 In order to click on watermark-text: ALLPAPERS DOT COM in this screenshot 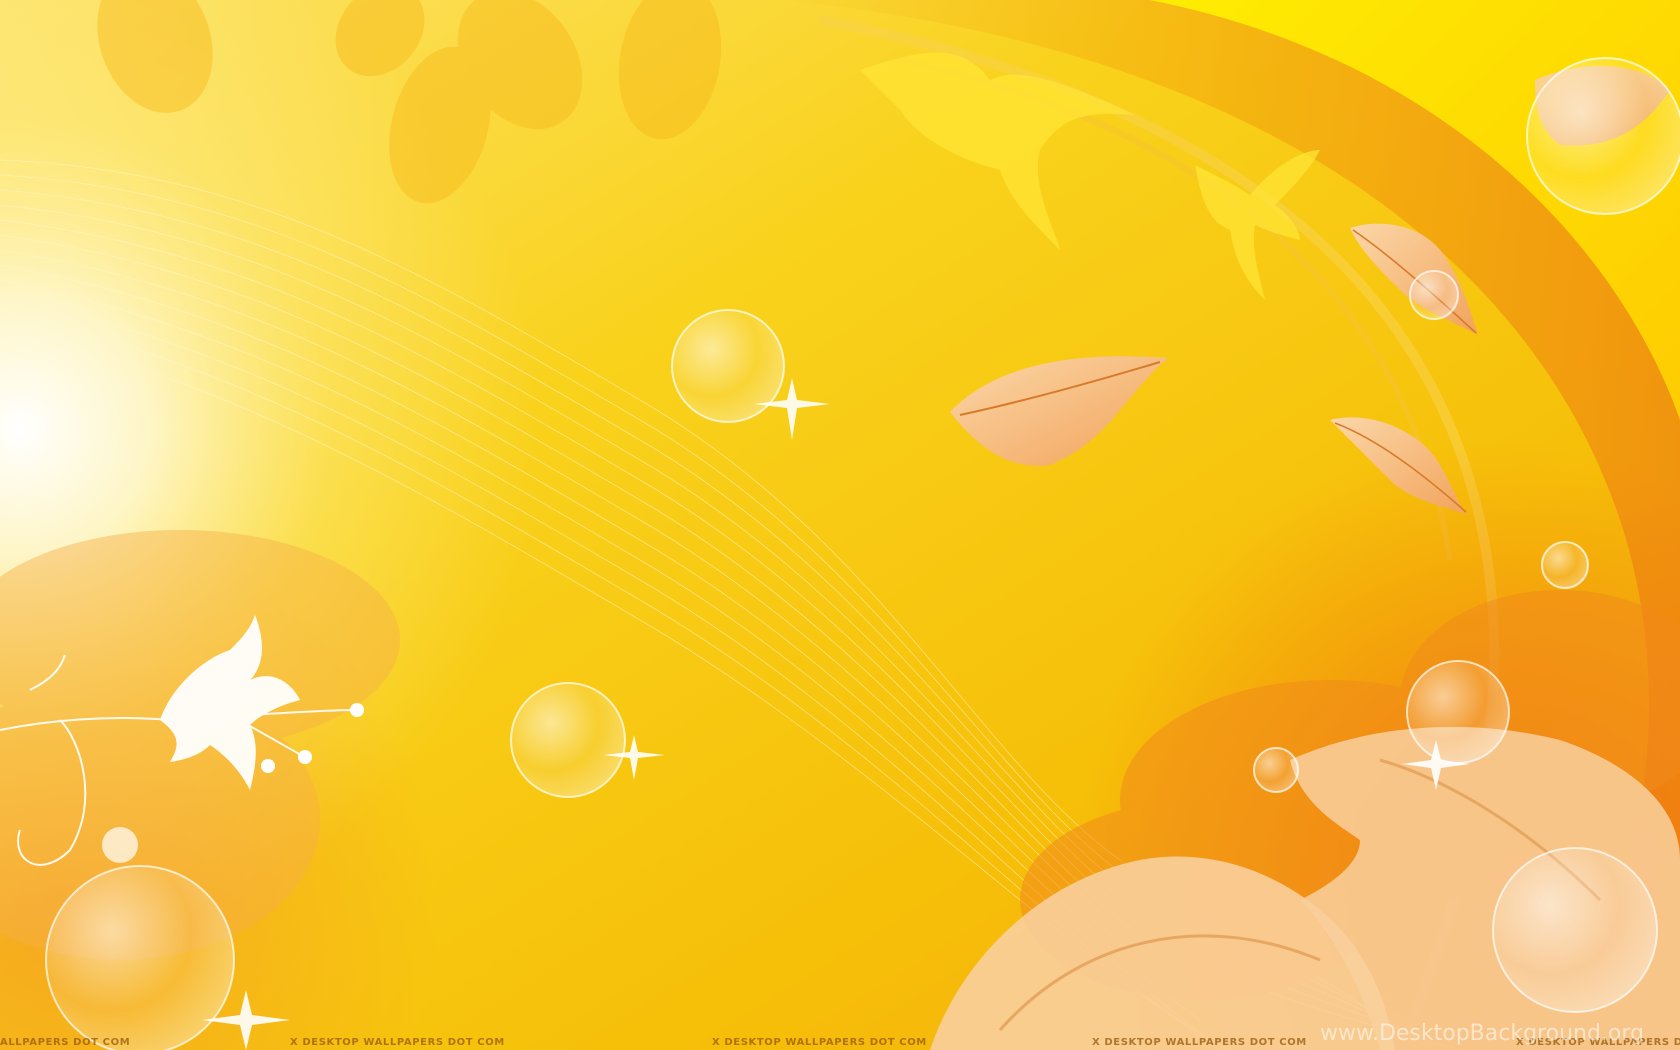, I will do `click(65, 1042)`.